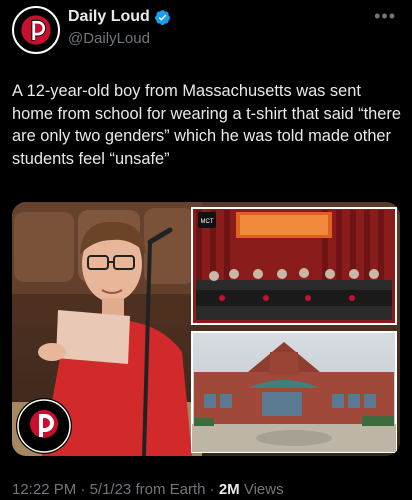 The width and height of the screenshot is (412, 500). I want to click on tweet-source: from Earth, so click(170, 489).